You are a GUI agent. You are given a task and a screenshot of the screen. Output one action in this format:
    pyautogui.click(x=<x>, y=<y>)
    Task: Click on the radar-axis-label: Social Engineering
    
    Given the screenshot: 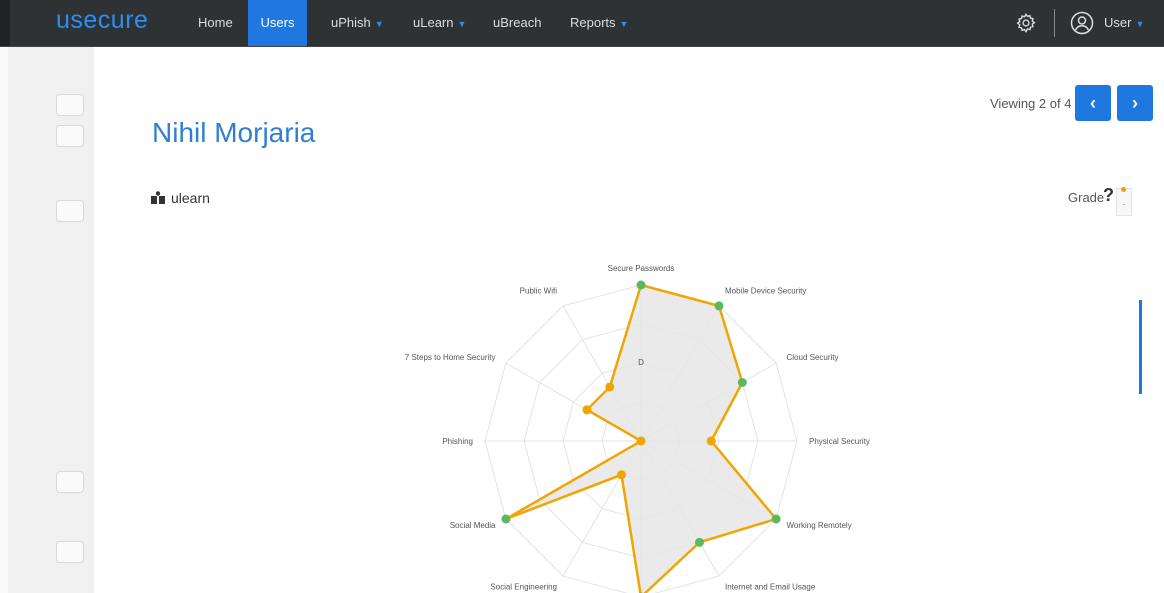 What is the action you would take?
    pyautogui.click(x=523, y=586)
    